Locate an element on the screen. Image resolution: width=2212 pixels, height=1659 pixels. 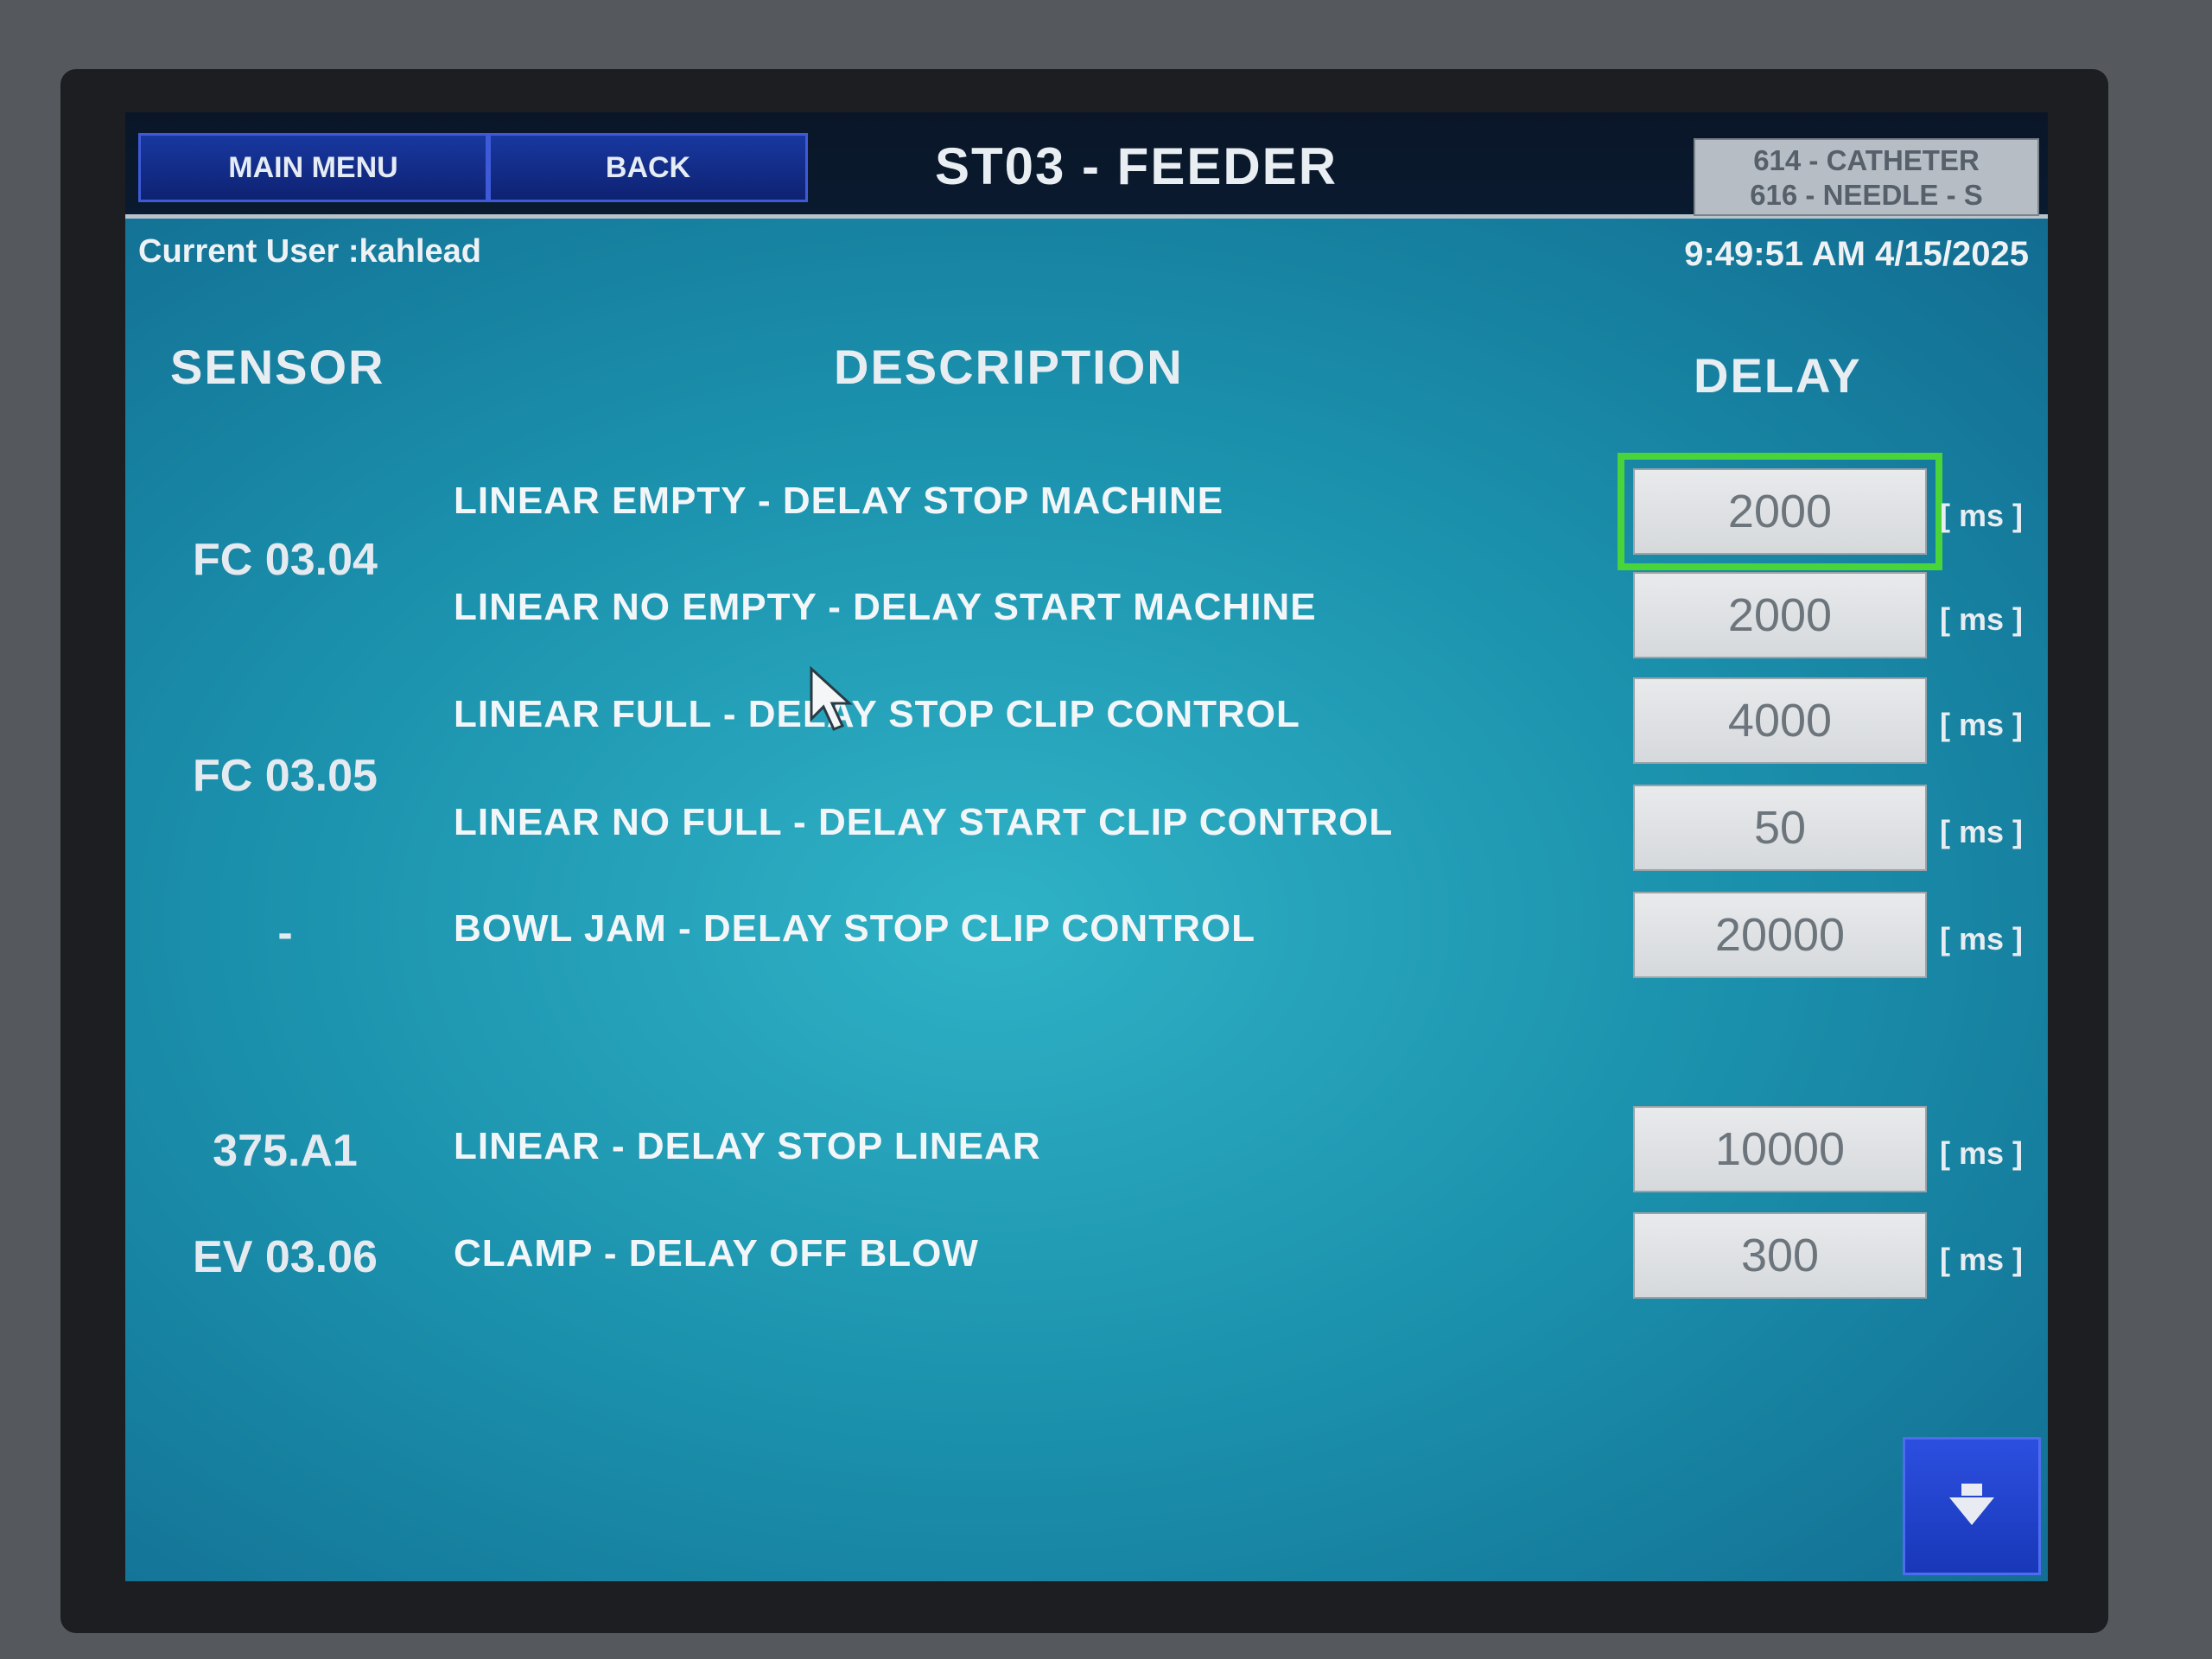
mouse-cursor-icon is located at coordinates (831, 698).